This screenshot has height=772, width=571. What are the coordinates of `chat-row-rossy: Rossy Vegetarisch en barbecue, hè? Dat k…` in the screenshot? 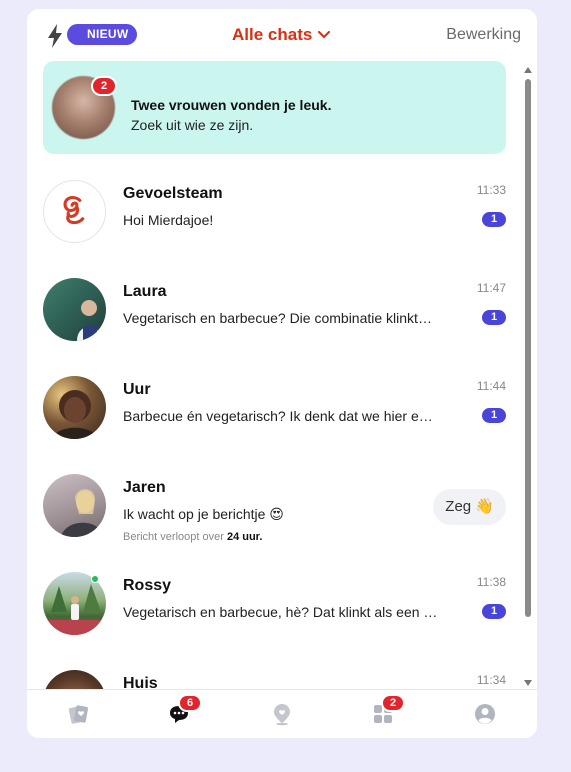 It's located at (274, 602).